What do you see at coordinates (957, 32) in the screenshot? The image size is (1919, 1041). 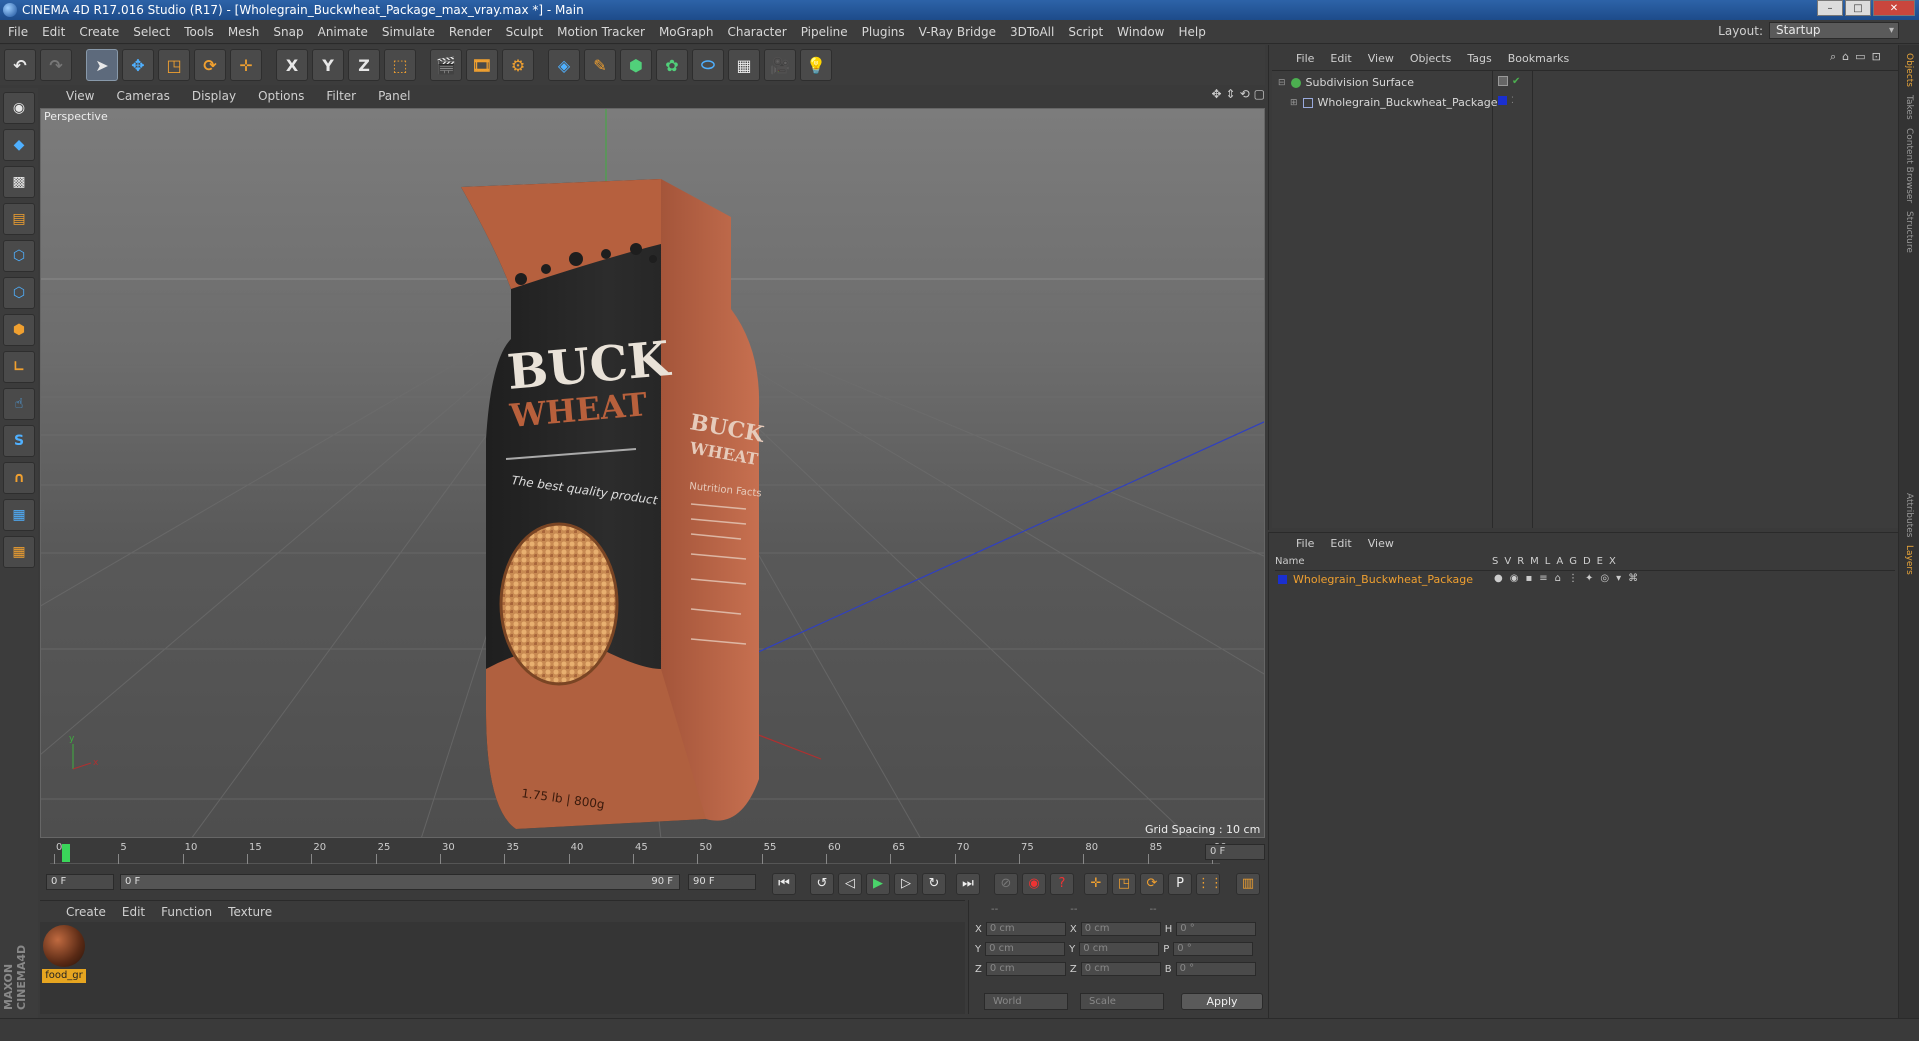 I see `menu-vray-bridge: V-Ray Bridge` at bounding box center [957, 32].